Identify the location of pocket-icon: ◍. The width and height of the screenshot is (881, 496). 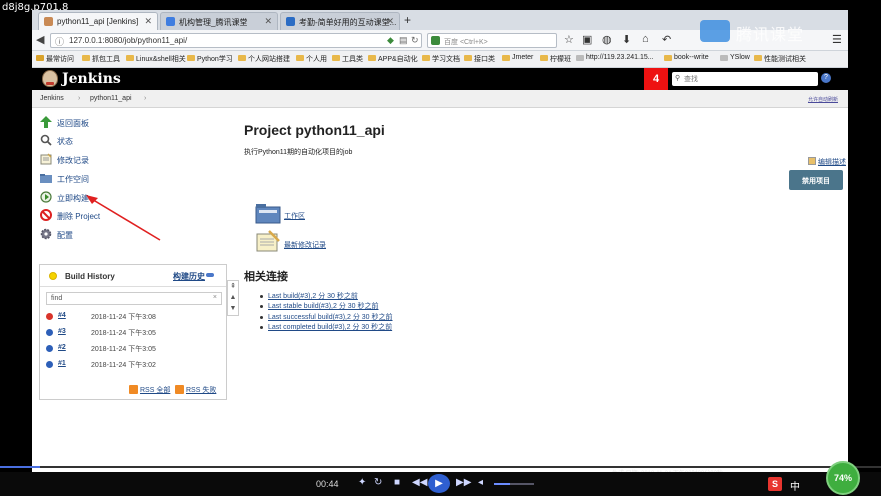
(607, 39).